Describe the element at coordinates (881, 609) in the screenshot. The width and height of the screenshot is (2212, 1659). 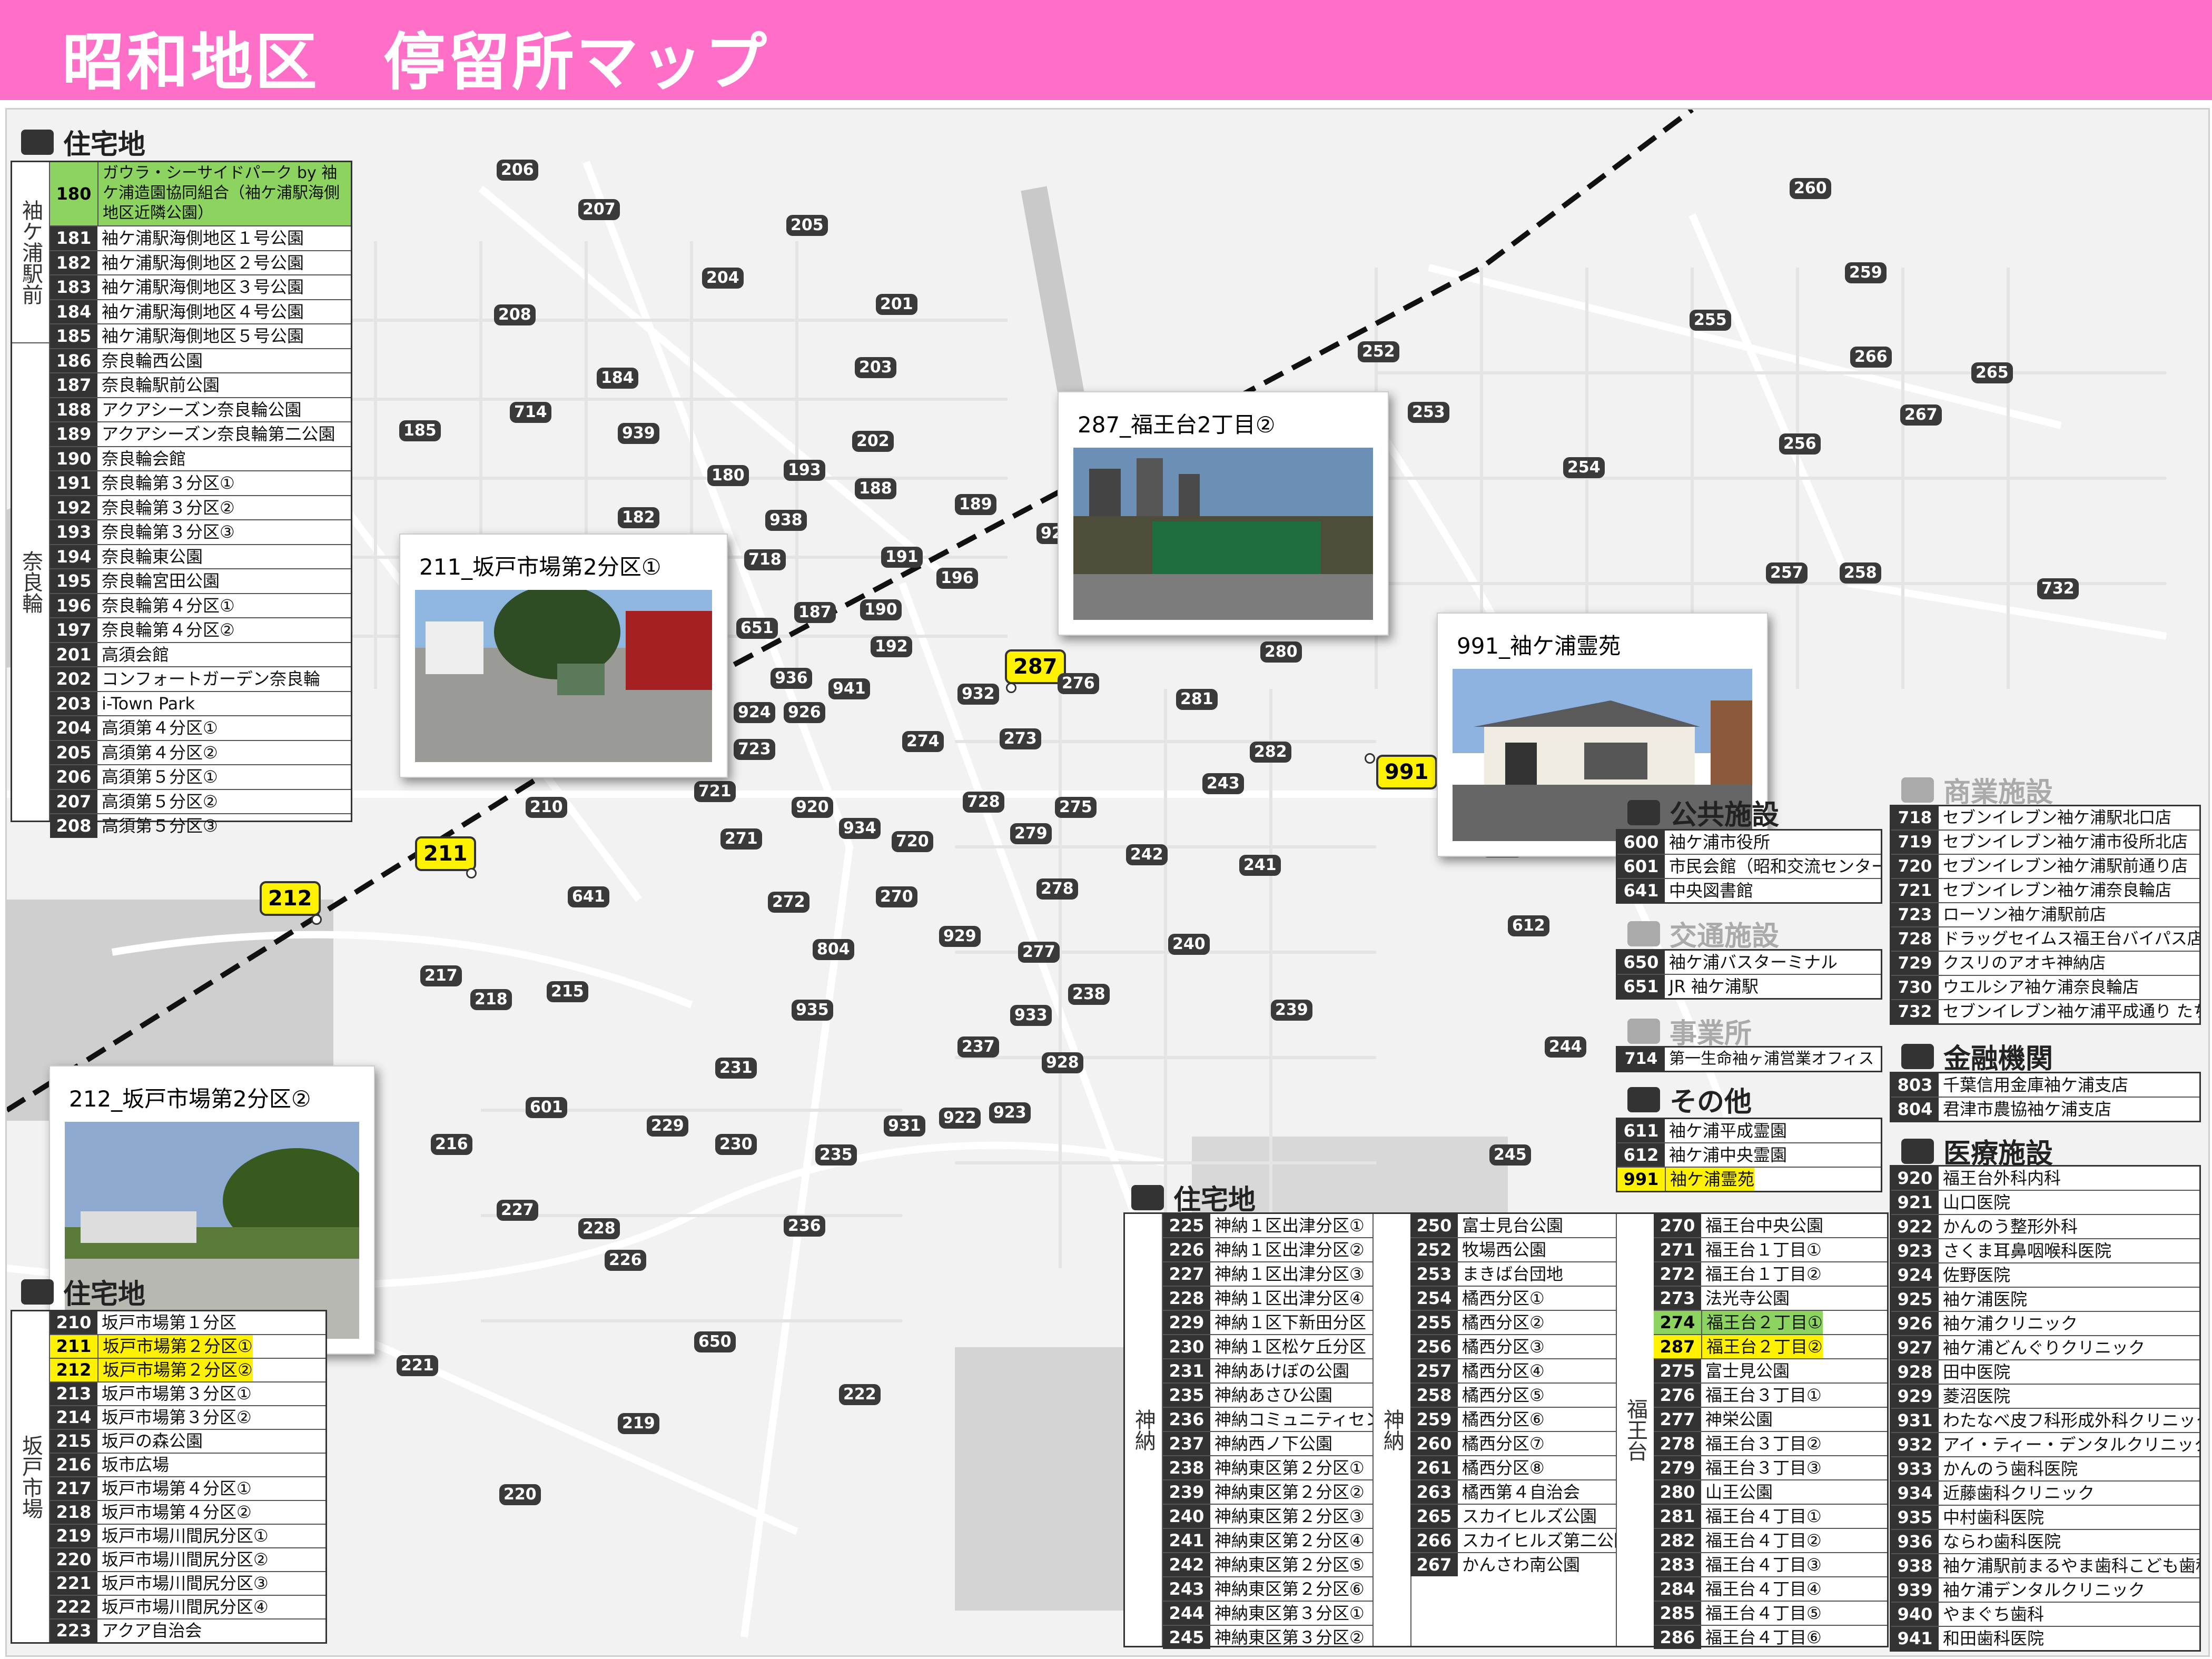
I see `map-stop: 190` at that location.